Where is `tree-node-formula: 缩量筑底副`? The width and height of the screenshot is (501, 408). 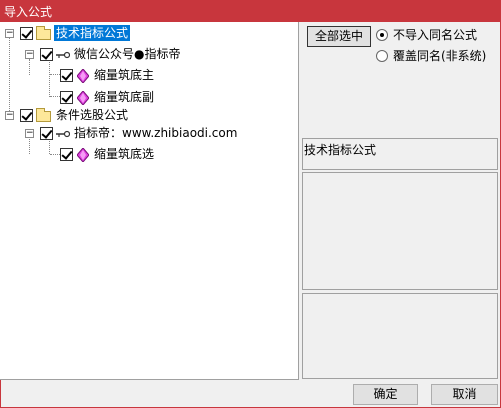
tree-node-formula: 缩量筑底副 is located at coordinates (149, 98).